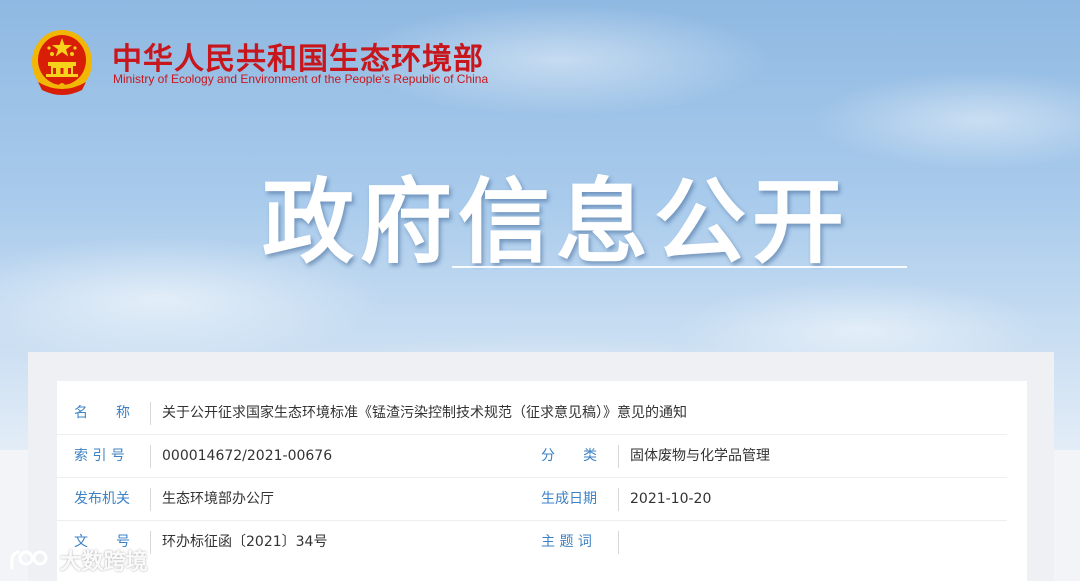 Image resolution: width=1080 pixels, height=581 pixels. What do you see at coordinates (532, 499) in the screenshot?
I see `info-row-publisher: 发布机关 生态环境部办公厅 生成日期 2021-10-20` at bounding box center [532, 499].